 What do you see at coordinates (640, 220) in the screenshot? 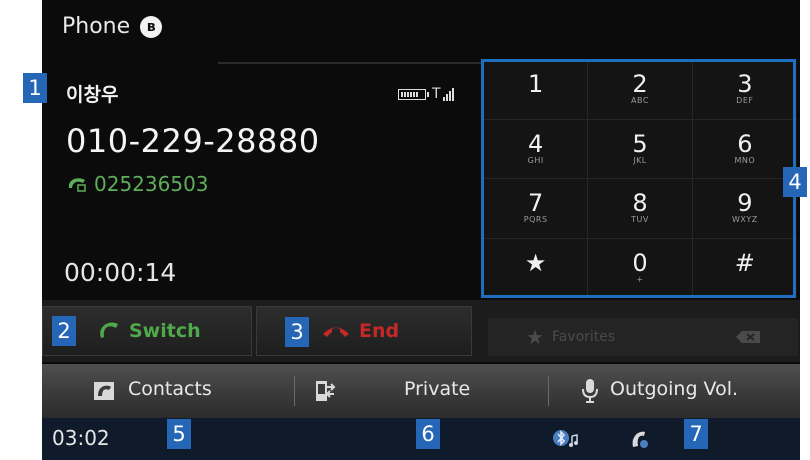
I see `key-letters: TUV` at bounding box center [640, 220].